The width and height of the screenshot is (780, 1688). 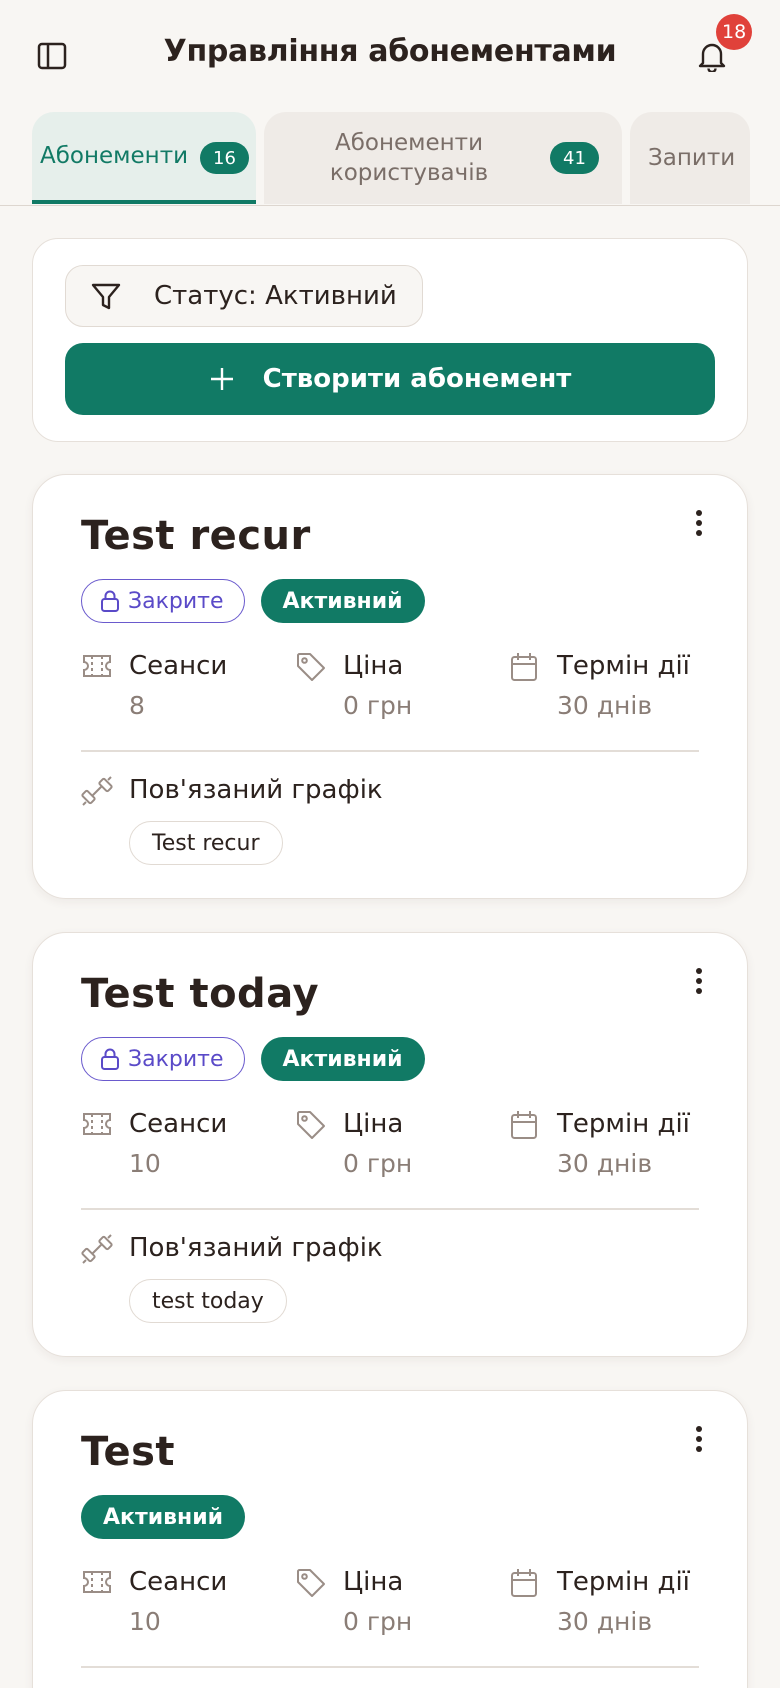 What do you see at coordinates (417, 379) in the screenshot?
I see `create-subscription-label: Створити абонемент` at bounding box center [417, 379].